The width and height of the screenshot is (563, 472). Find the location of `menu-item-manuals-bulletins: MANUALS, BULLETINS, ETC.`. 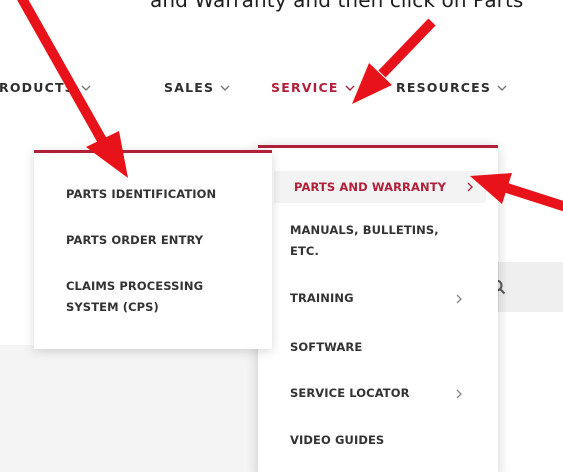

menu-item-manuals-bulletins: MANUALS, BULLETINS, ETC. is located at coordinates (375, 241).